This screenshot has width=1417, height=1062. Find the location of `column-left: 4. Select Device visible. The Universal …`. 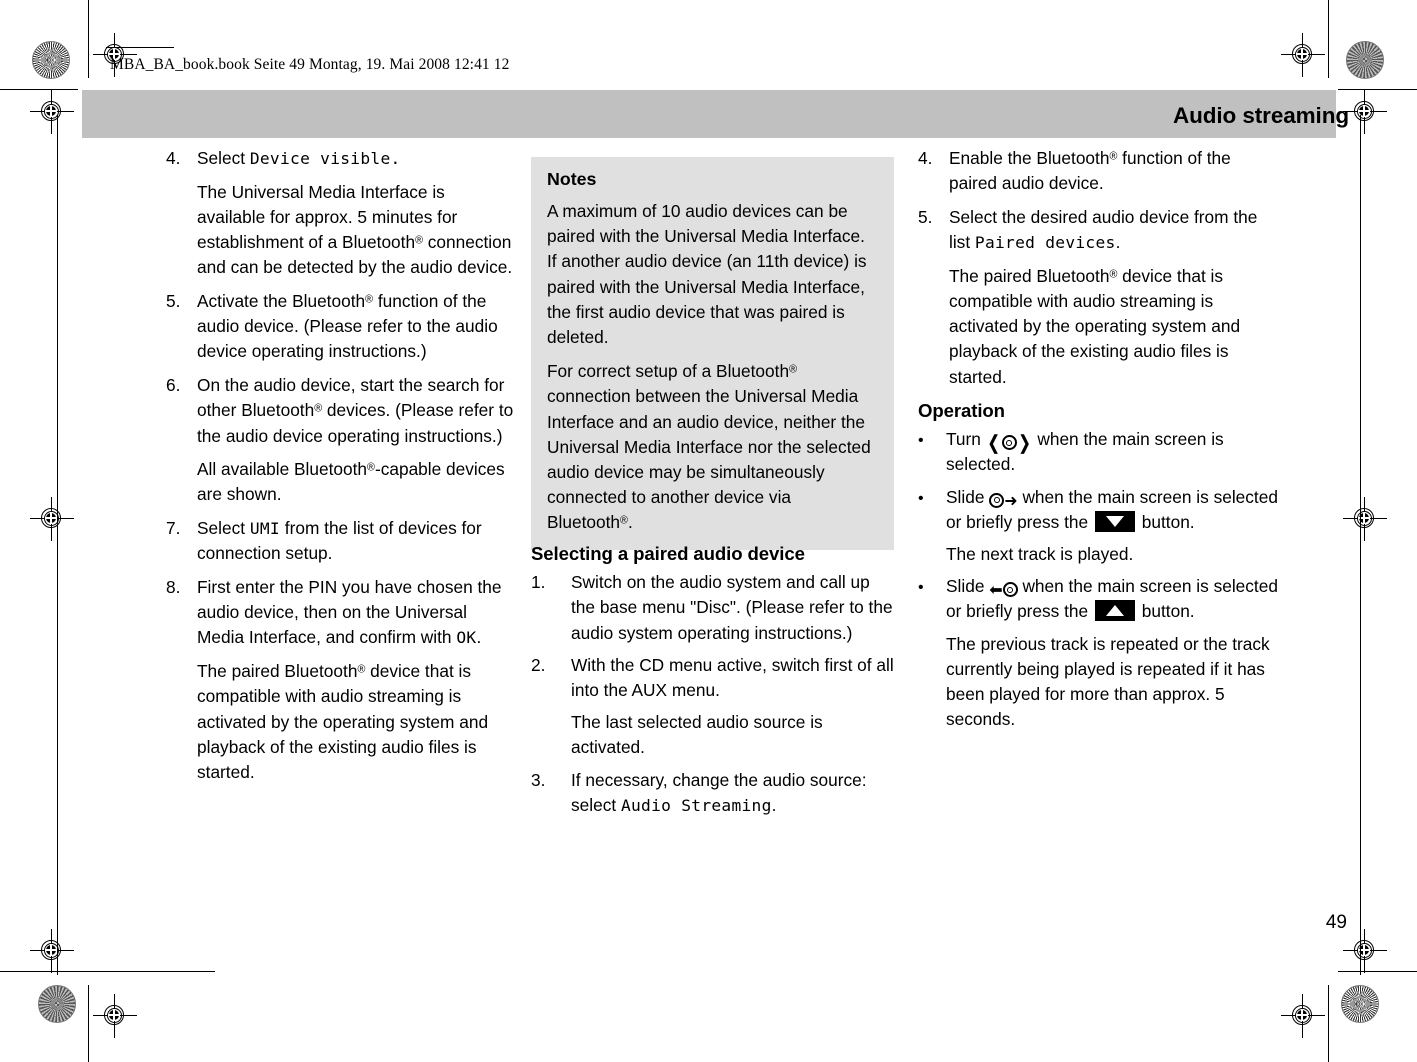

column-left: 4. Select Device visible. The Universal … is located at coordinates (341, 465).